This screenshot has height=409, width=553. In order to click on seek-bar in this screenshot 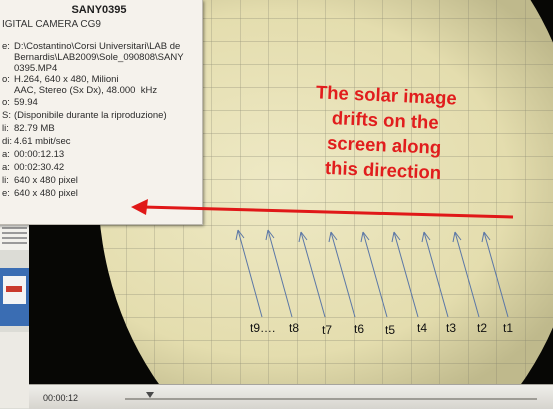, I will do `click(331, 399)`.